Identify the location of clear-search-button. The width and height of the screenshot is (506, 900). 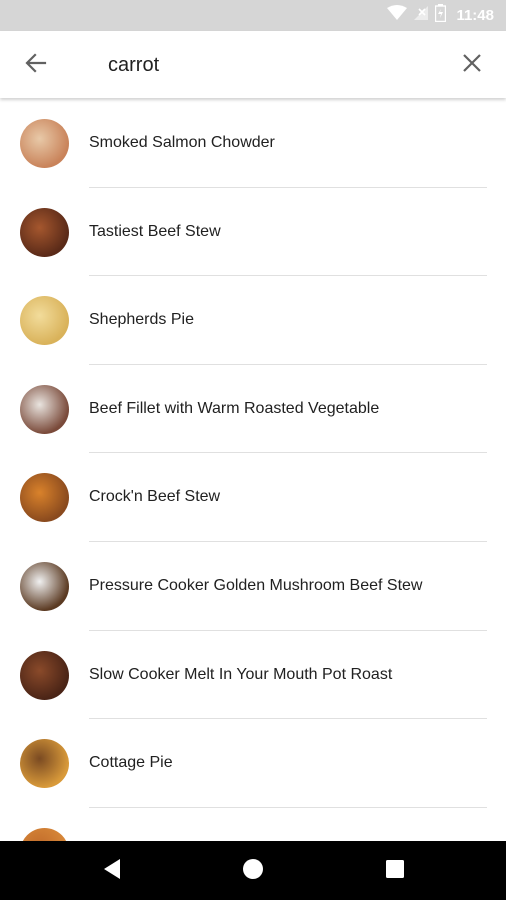
(472, 65).